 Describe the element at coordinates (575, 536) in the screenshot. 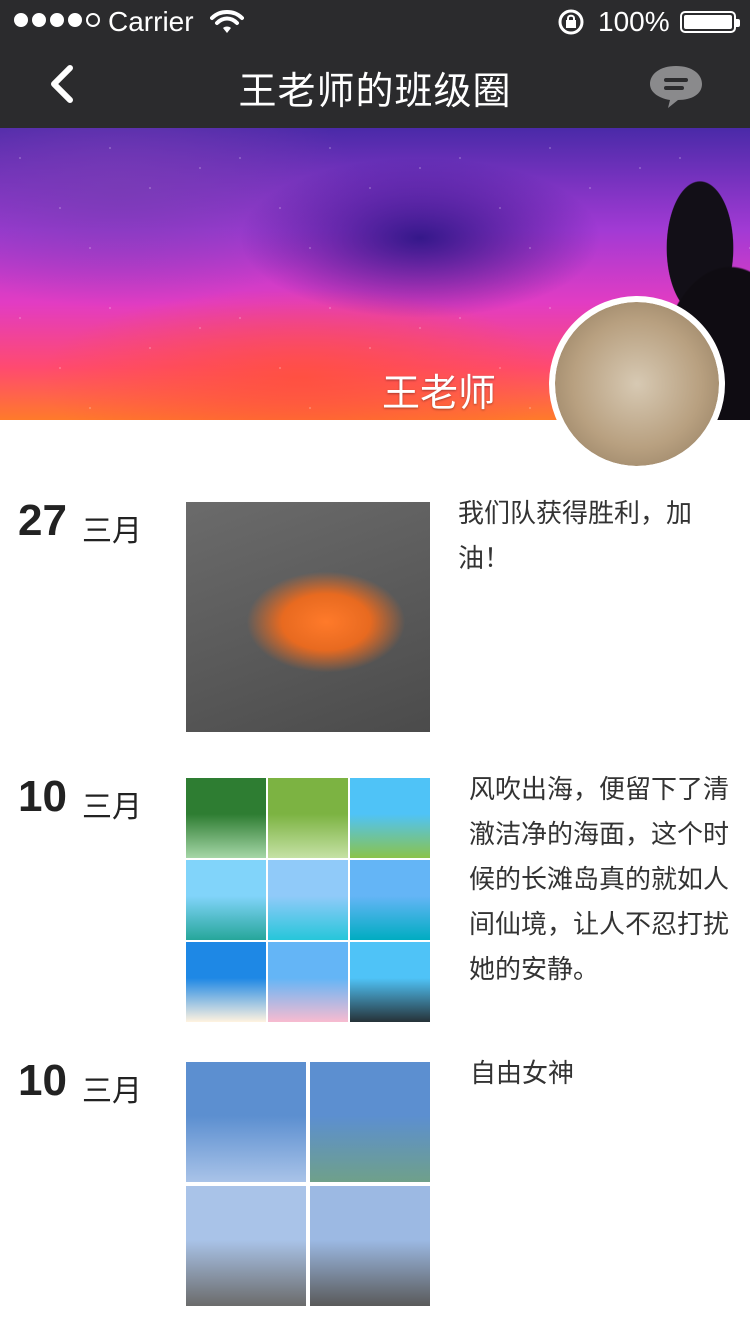

I see `entry-text: 我们队获得胜利，加油！` at that location.